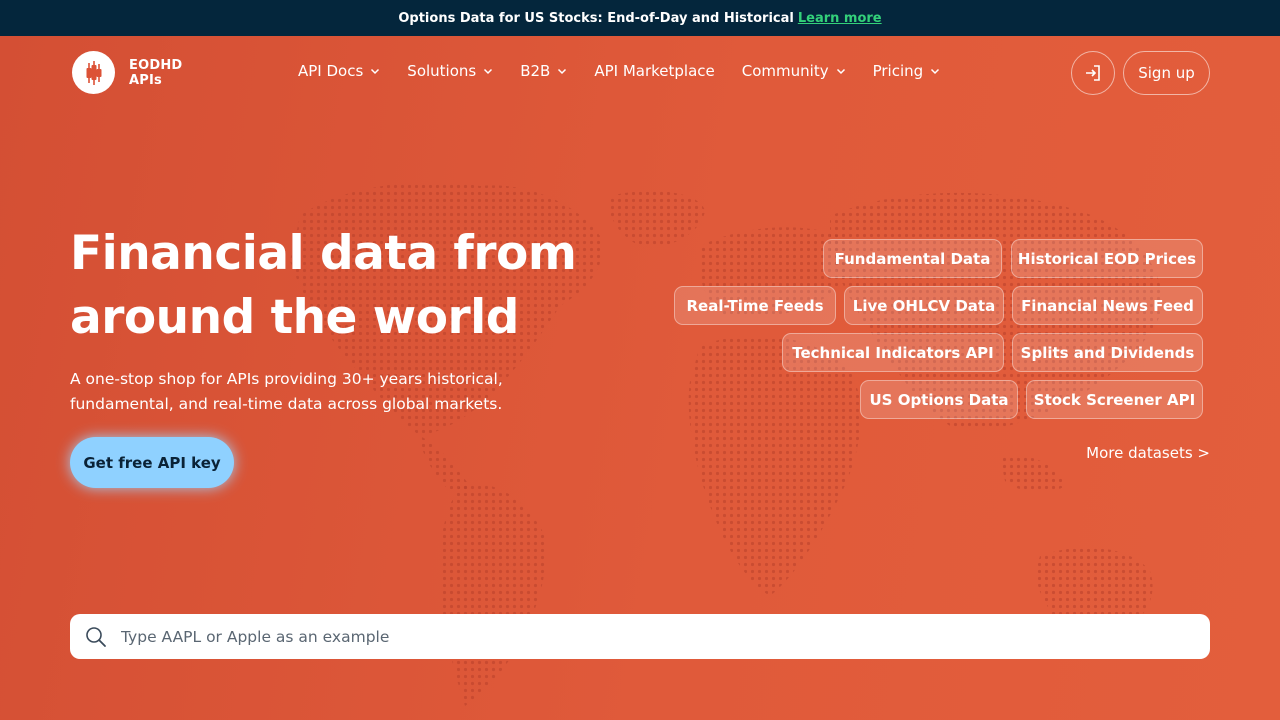  I want to click on chip-live-ohlcv-data: Live OHLCV Data, so click(924, 305).